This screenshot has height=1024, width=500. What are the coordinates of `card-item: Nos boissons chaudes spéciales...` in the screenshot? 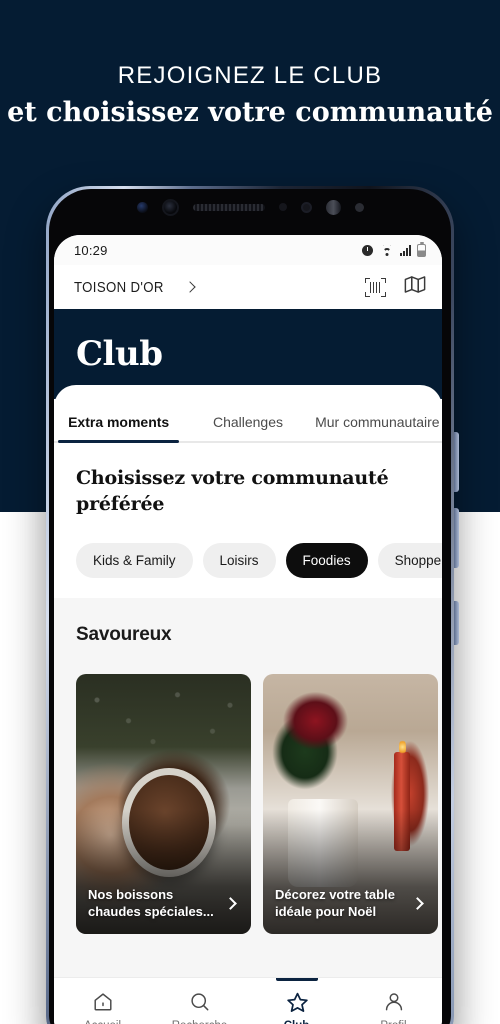 It's located at (163, 804).